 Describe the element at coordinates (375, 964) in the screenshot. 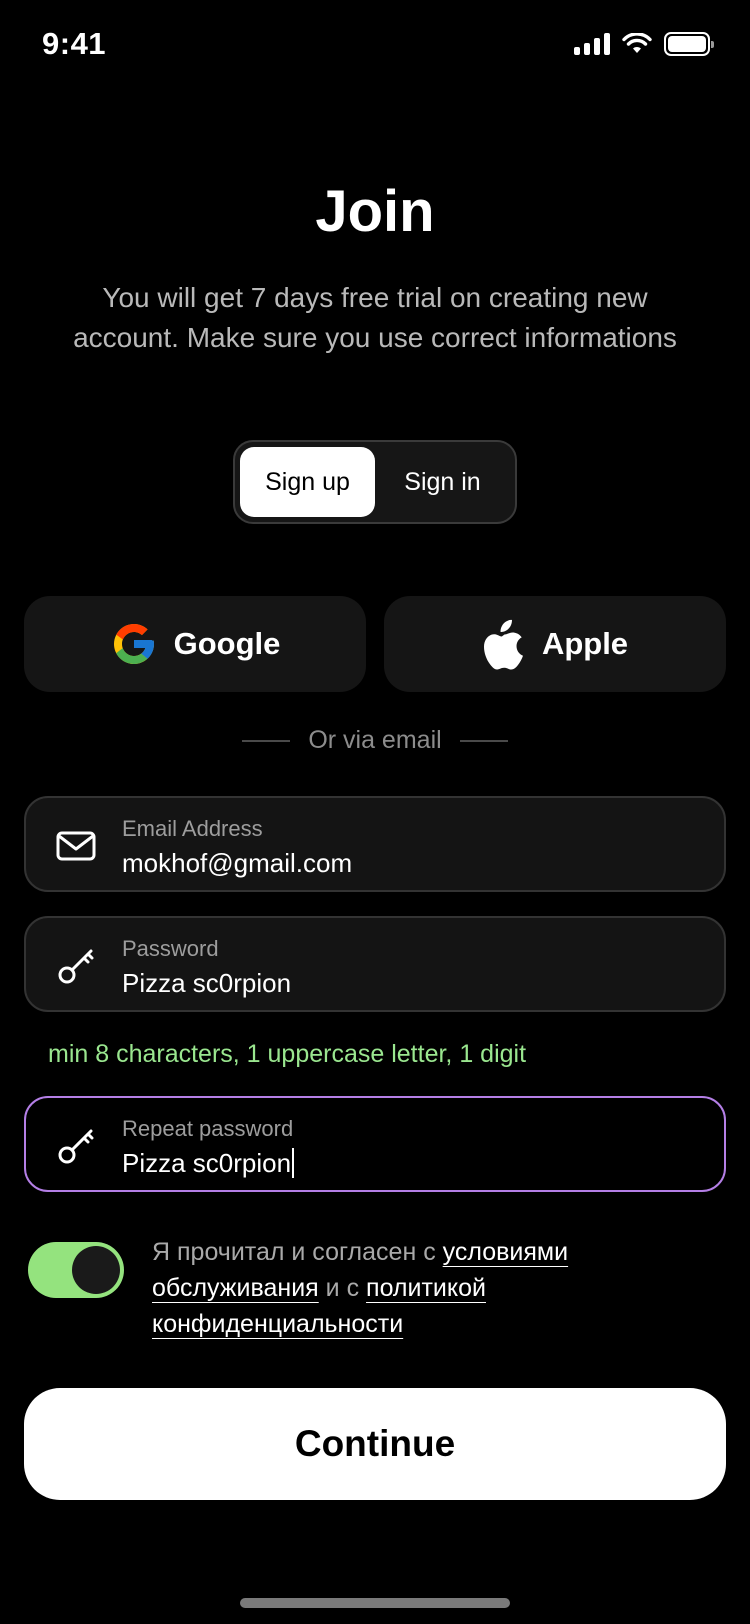

I see `password-field: Password Pizza sc0rpion` at that location.